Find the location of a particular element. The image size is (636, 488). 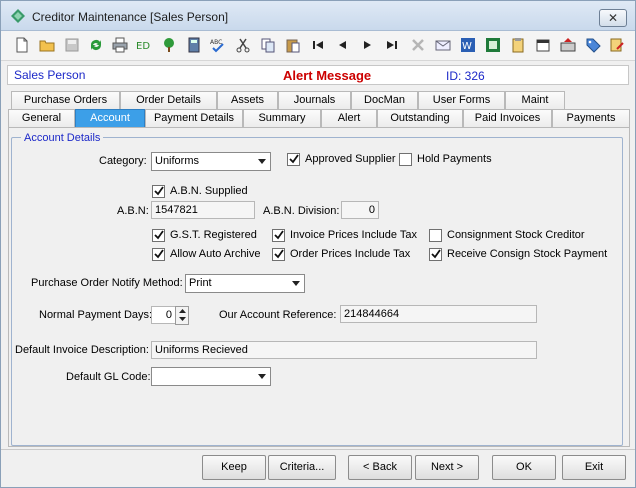

gst-registered-checkbox: G.S.T. Registered is located at coordinates (204, 235).